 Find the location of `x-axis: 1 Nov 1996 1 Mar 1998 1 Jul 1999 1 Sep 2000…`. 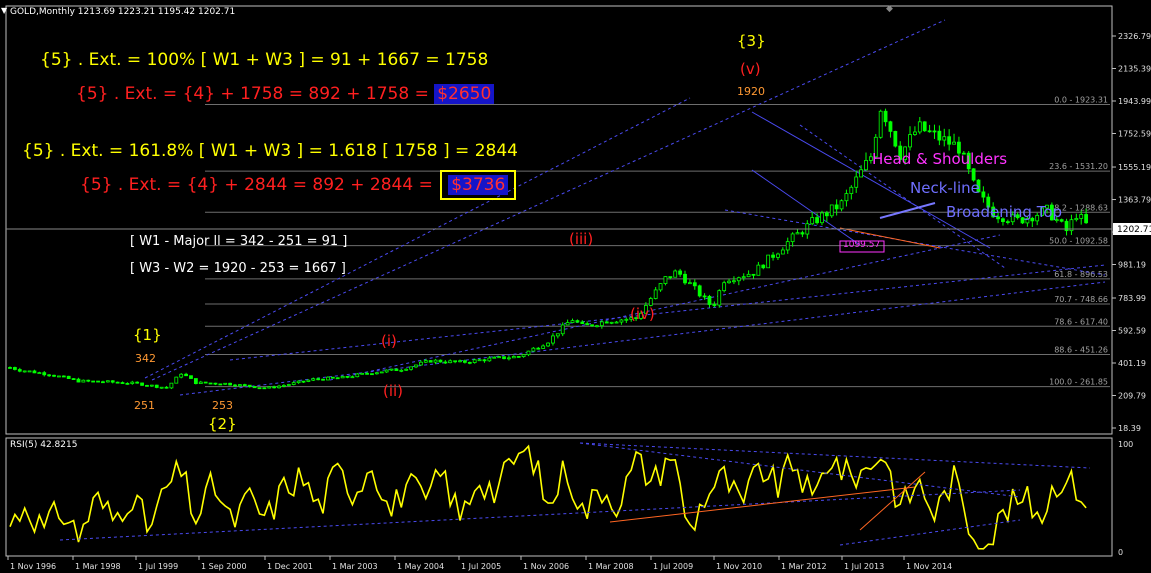

x-axis: 1 Nov 1996 1 Mar 1998 1 Jul 1999 1 Sep 2000… is located at coordinates (479, 563).